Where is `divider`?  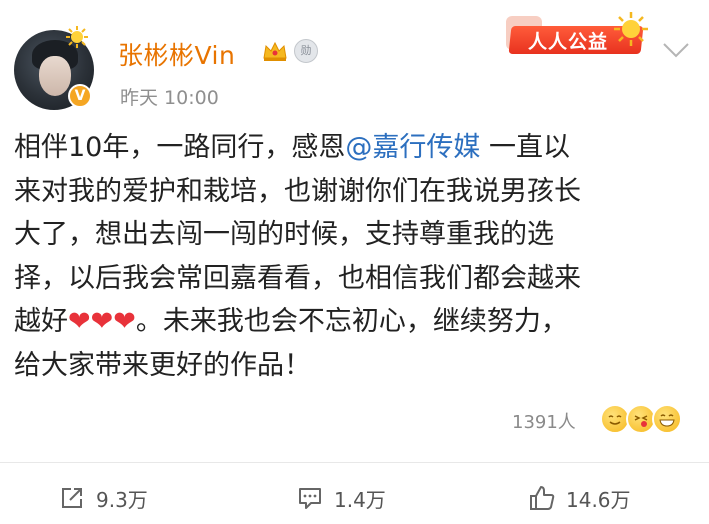 divider is located at coordinates (354, 462).